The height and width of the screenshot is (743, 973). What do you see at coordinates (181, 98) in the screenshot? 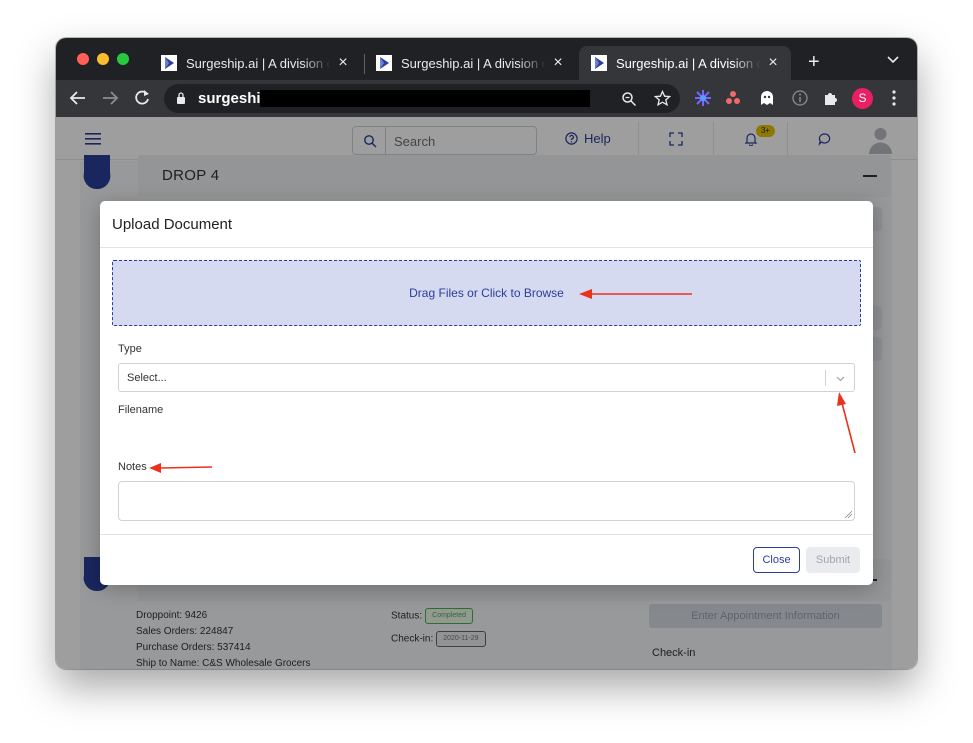
I see `lock-icon` at bounding box center [181, 98].